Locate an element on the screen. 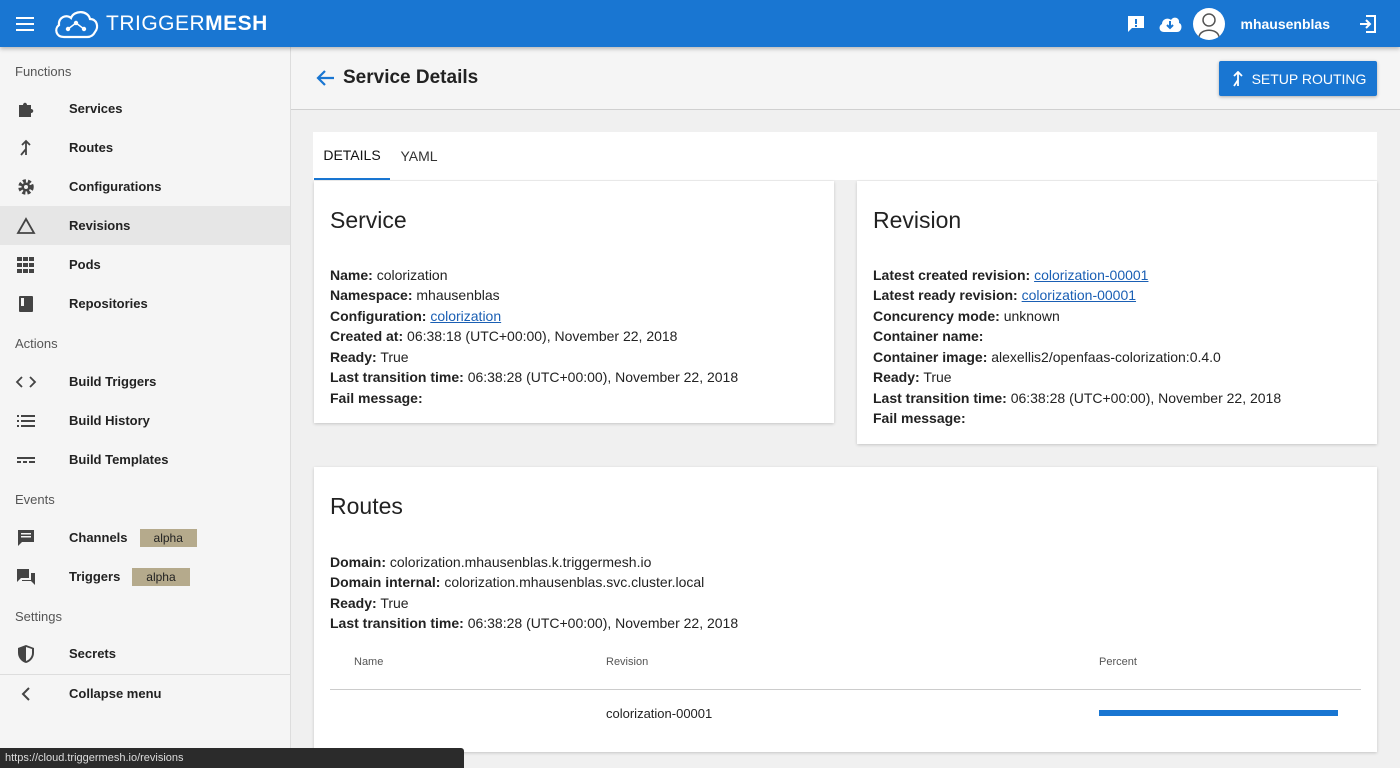 Image resolution: width=1400 pixels, height=768 pixels. grid-icon is located at coordinates (26, 265).